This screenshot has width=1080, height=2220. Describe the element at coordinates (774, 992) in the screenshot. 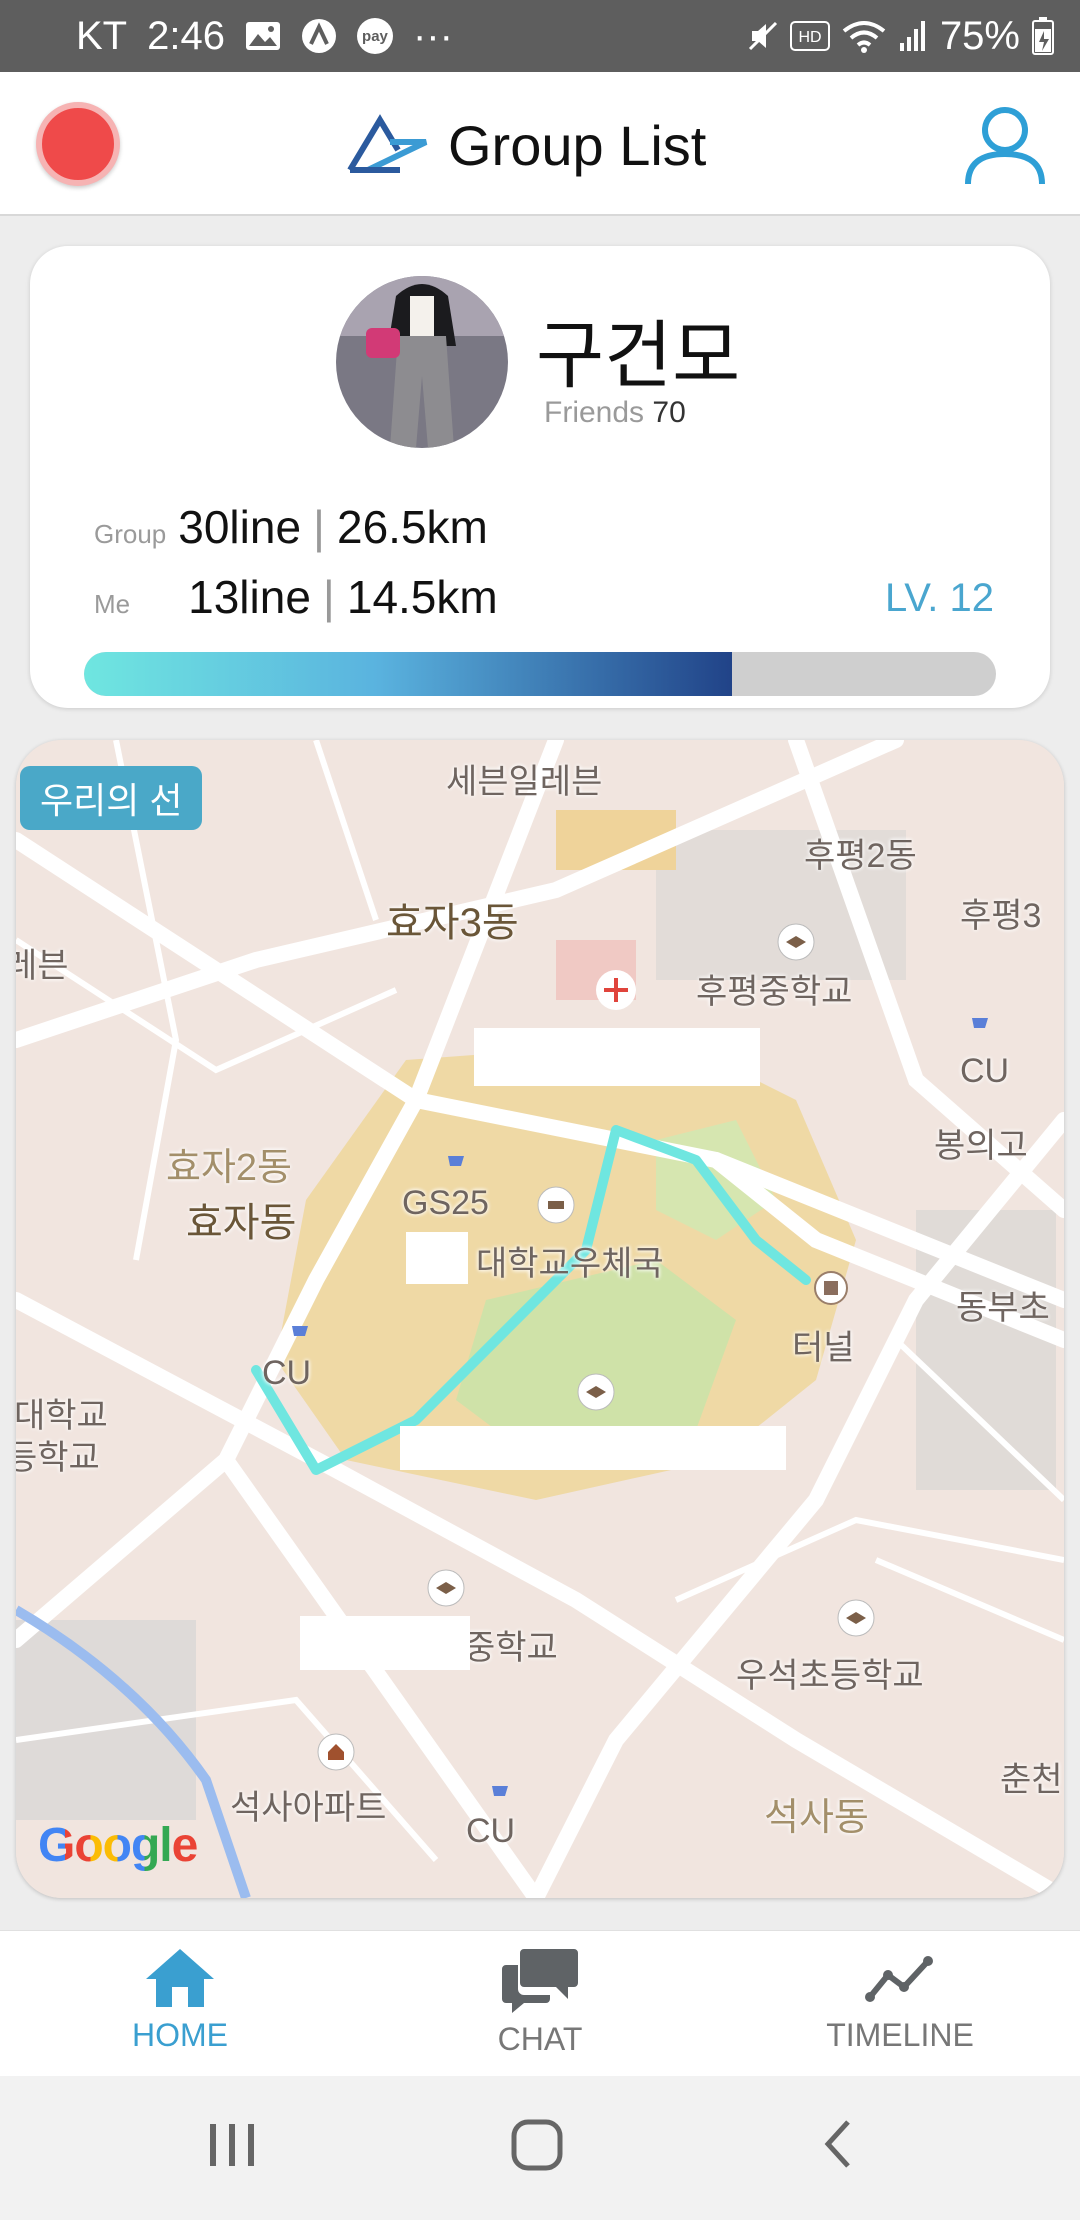

I see `map-label: 후평중학교` at that location.